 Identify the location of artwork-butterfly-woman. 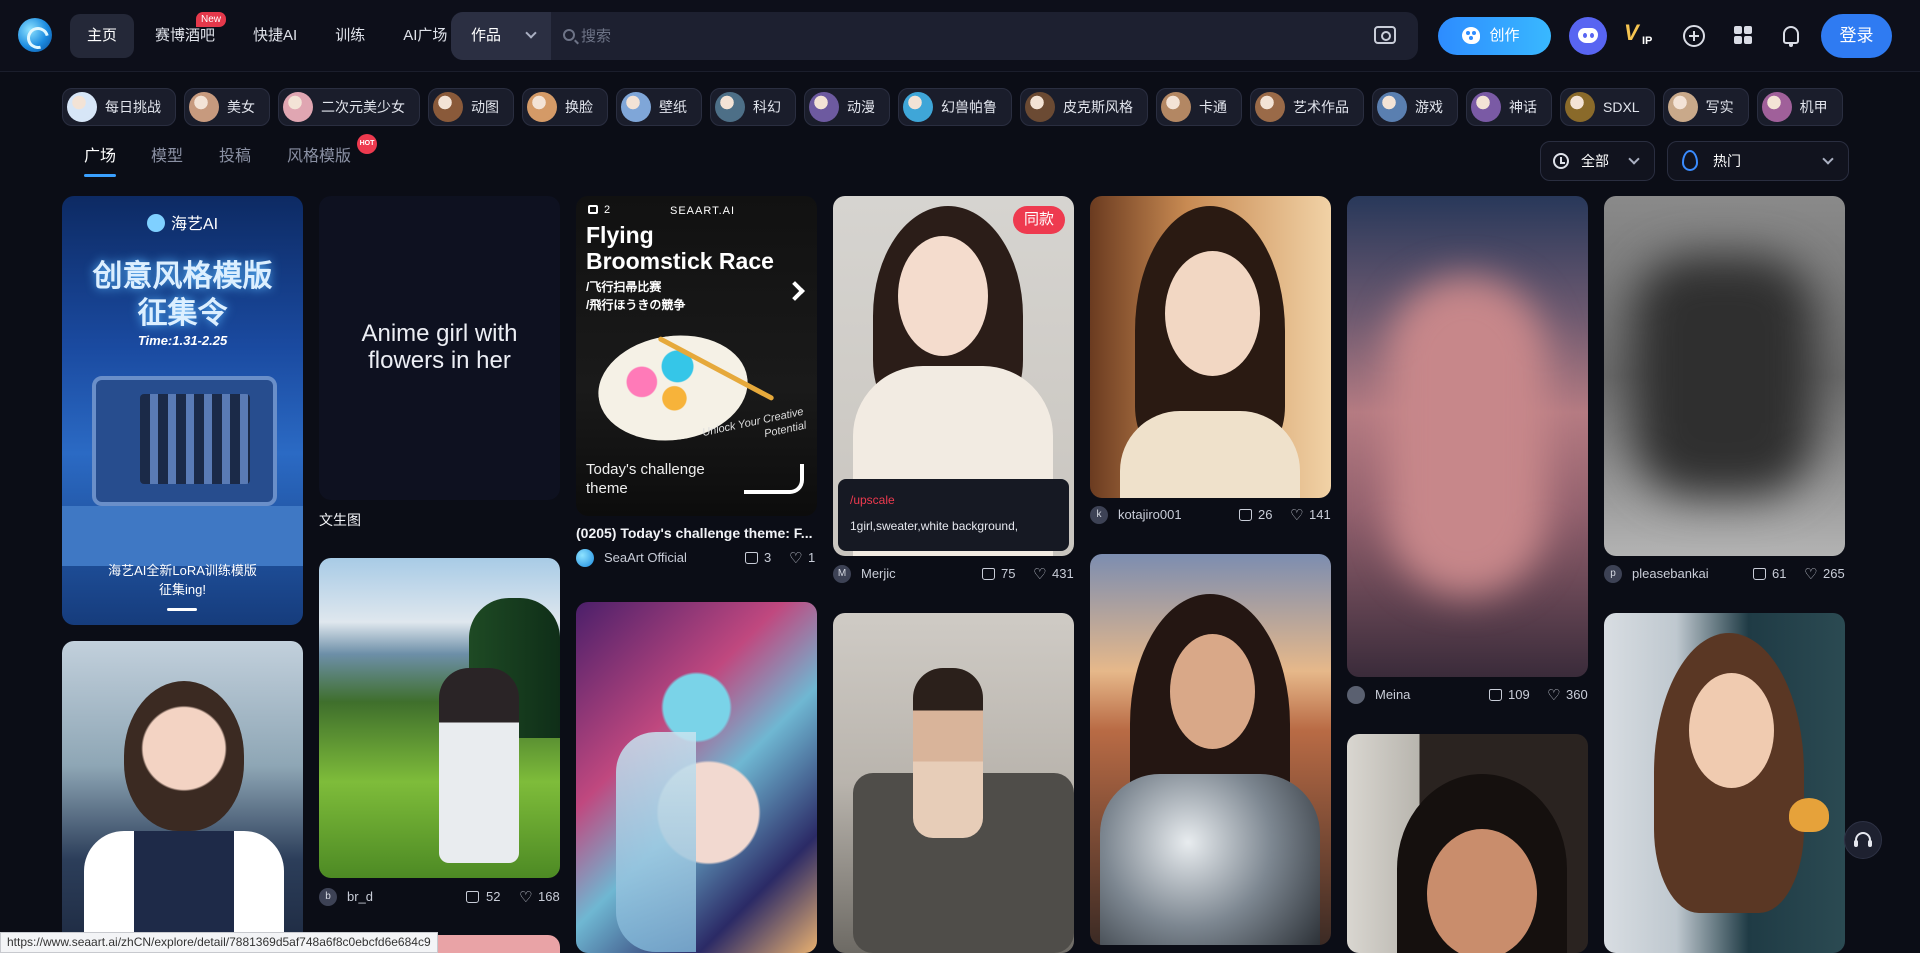
(1724, 783).